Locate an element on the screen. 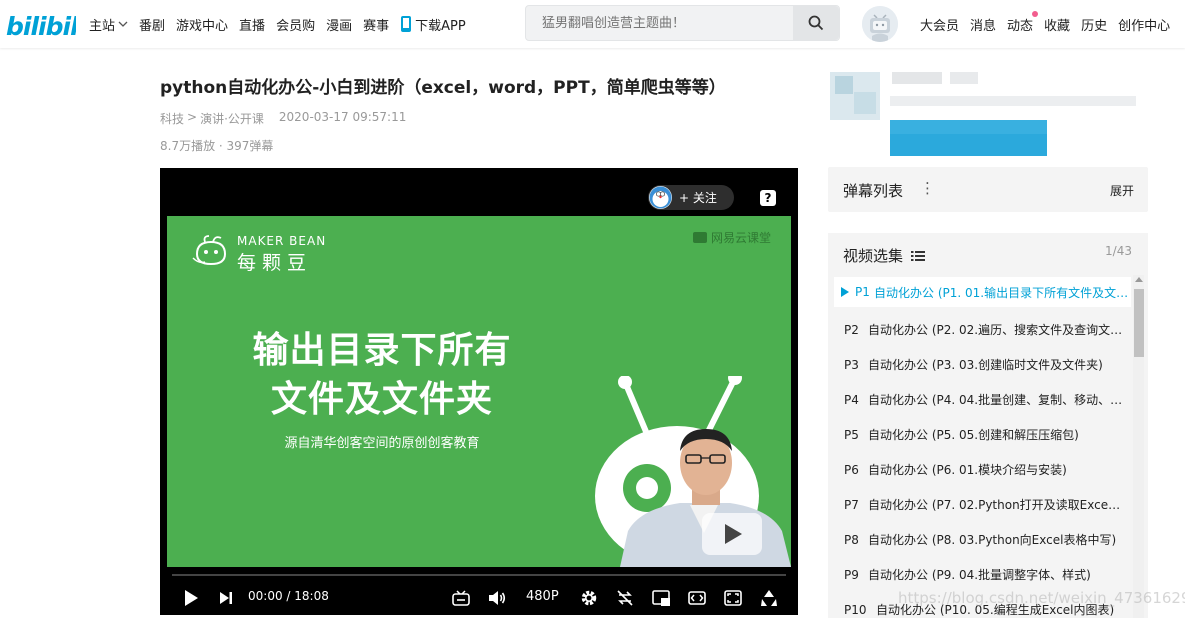 This screenshot has height=618, width=1185. episode-list-header: 视频选集 is located at coordinates (884, 255).